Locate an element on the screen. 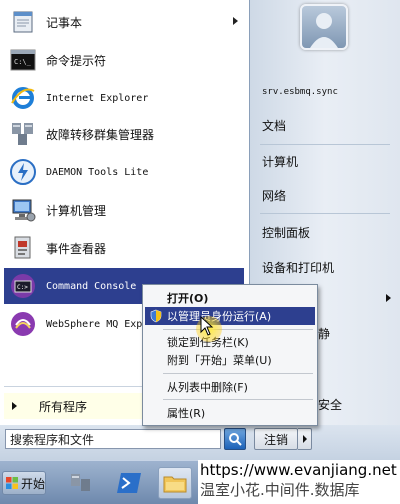 Image resolution: width=400 pixels, height=504 pixels. menu-item-label: 从列表中删除(F) is located at coordinates (207, 387).